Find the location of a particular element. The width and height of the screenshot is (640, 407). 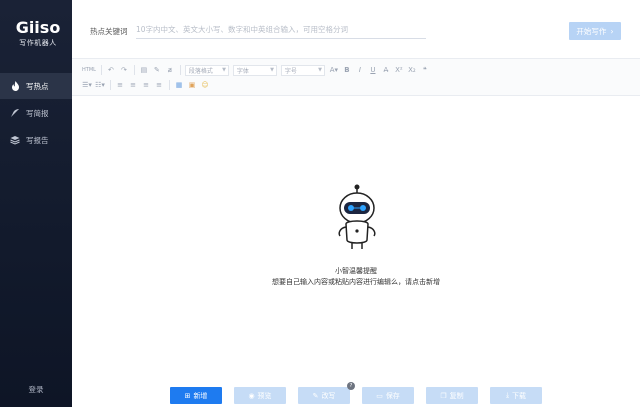

keyword-label: 热点关键词 is located at coordinates (109, 31).